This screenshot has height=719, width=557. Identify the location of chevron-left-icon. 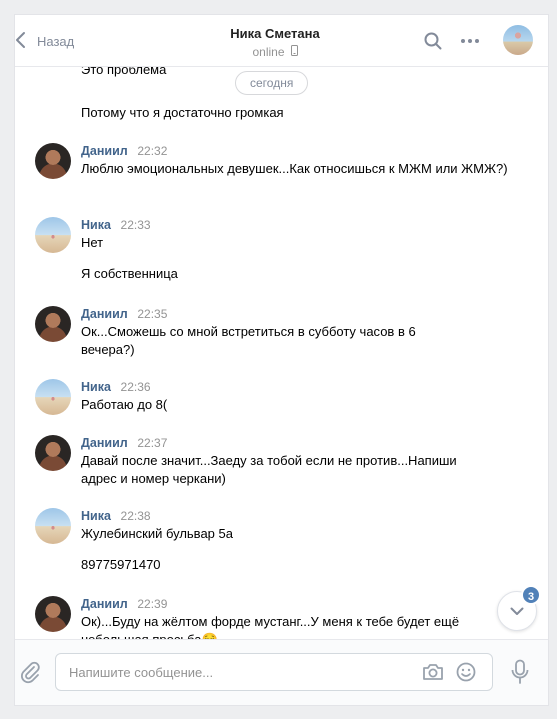
(26, 41).